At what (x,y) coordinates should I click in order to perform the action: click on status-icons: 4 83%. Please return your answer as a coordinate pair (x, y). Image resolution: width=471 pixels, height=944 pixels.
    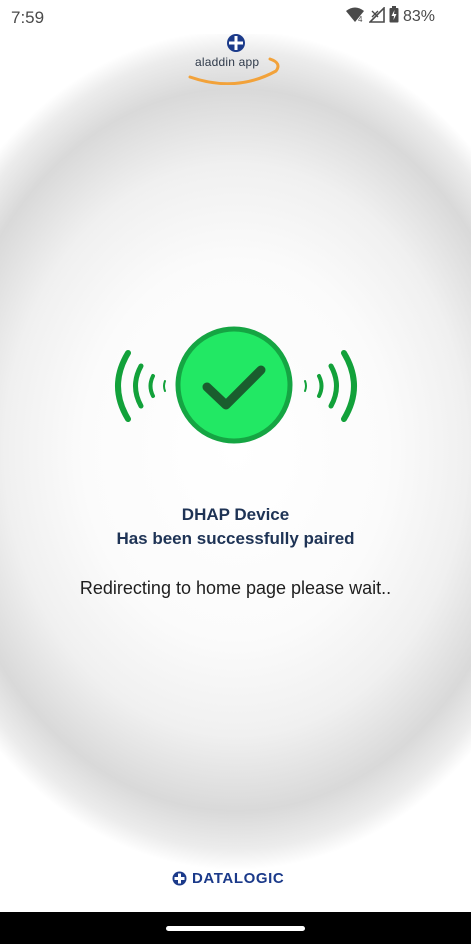
    Looking at the image, I should click on (390, 16).